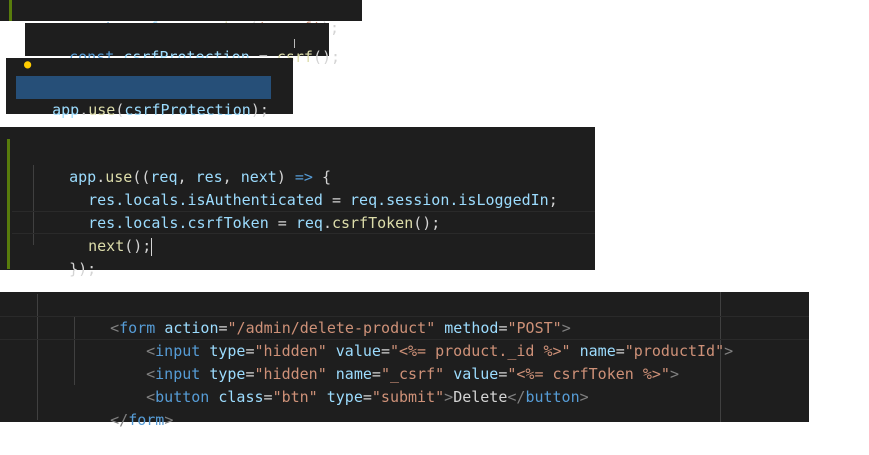  What do you see at coordinates (326, 57) in the screenshot?
I see `call-parens: ();` at bounding box center [326, 57].